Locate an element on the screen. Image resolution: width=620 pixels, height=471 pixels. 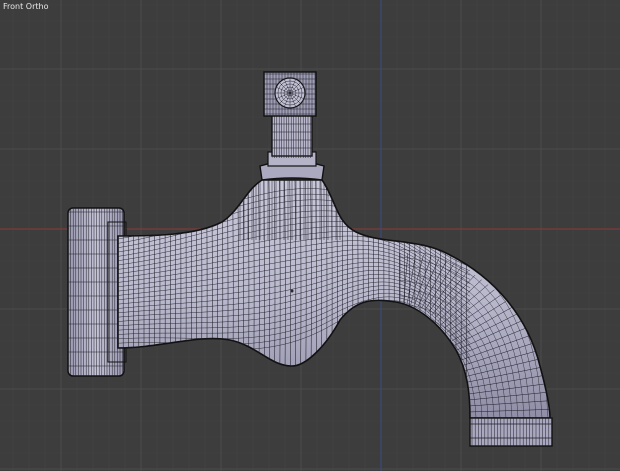
view-label: Front Ortho is located at coordinates (26, 6).